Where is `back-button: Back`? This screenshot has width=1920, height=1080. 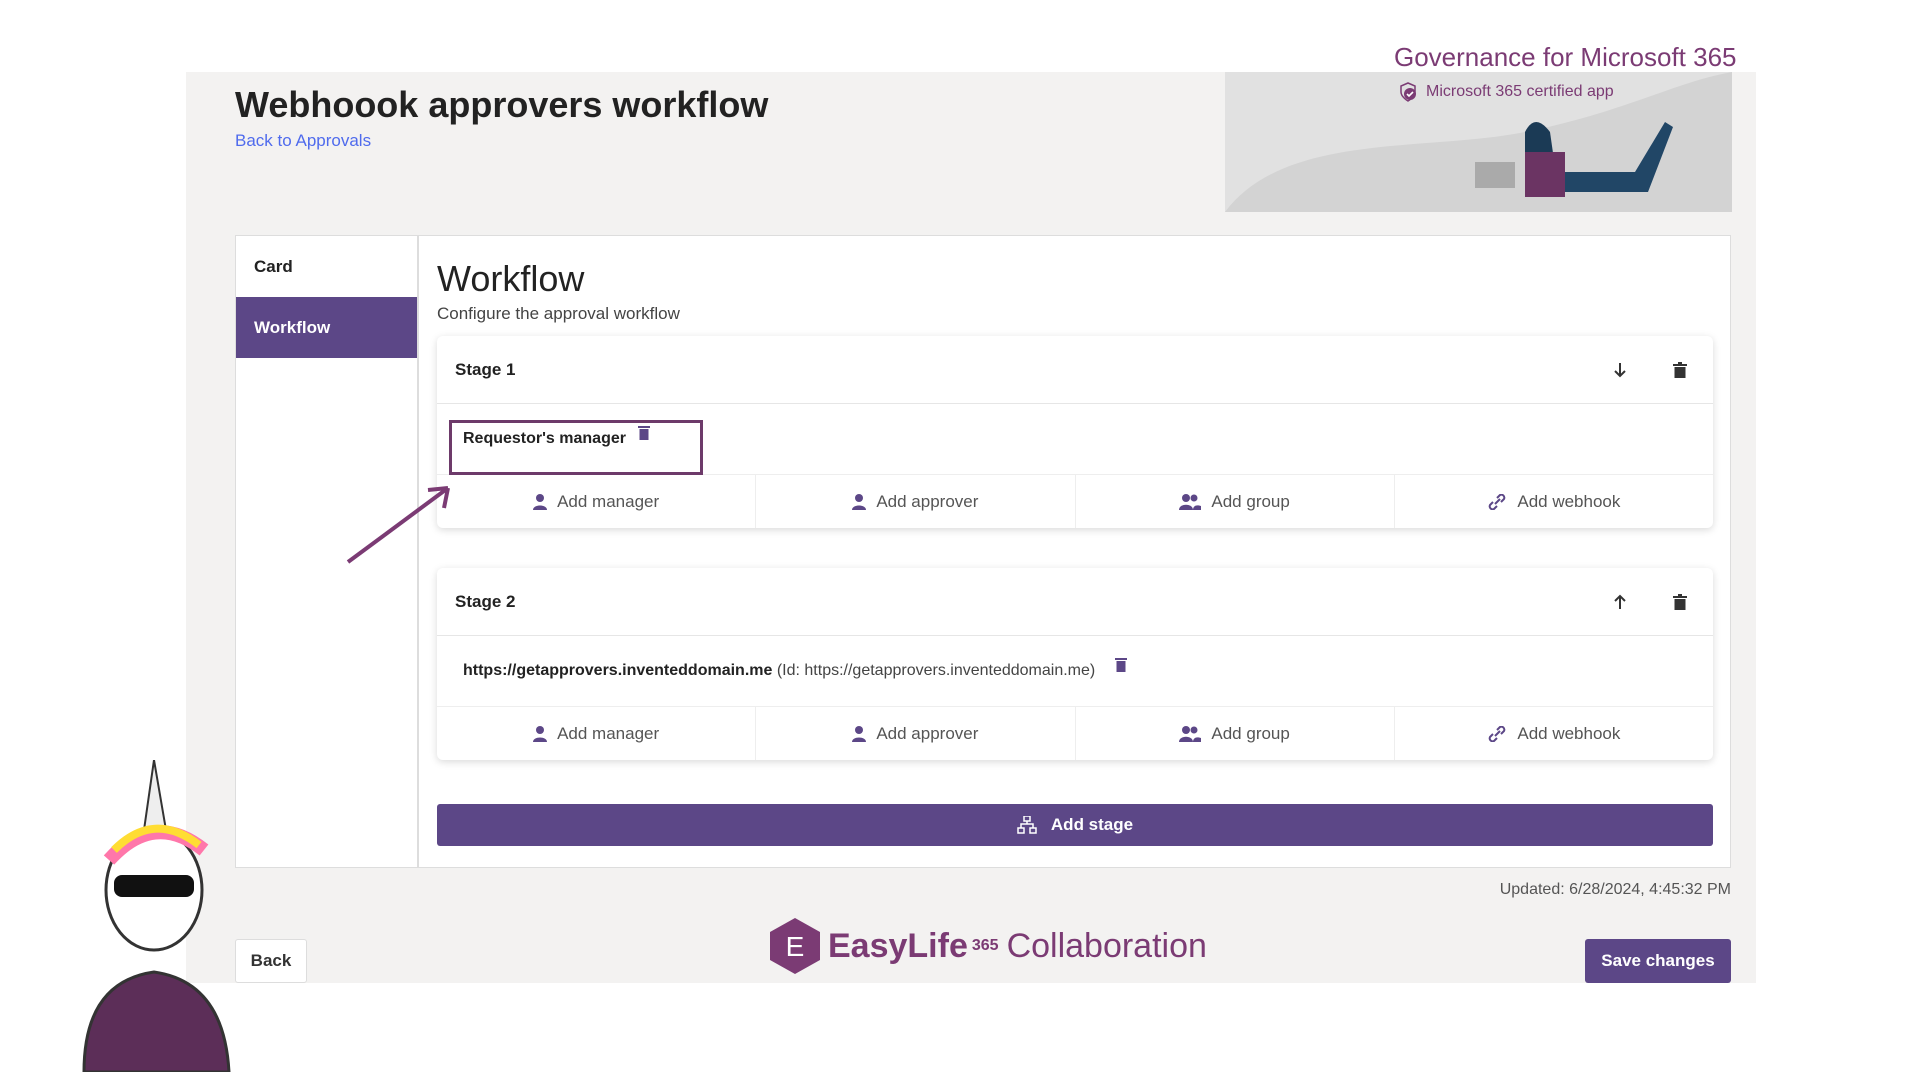 back-button: Back is located at coordinates (271, 961).